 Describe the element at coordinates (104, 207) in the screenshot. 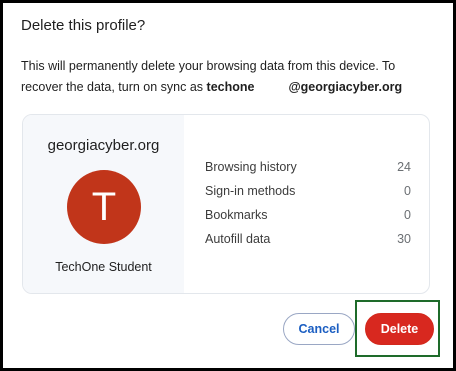

I see `avatar: T` at that location.